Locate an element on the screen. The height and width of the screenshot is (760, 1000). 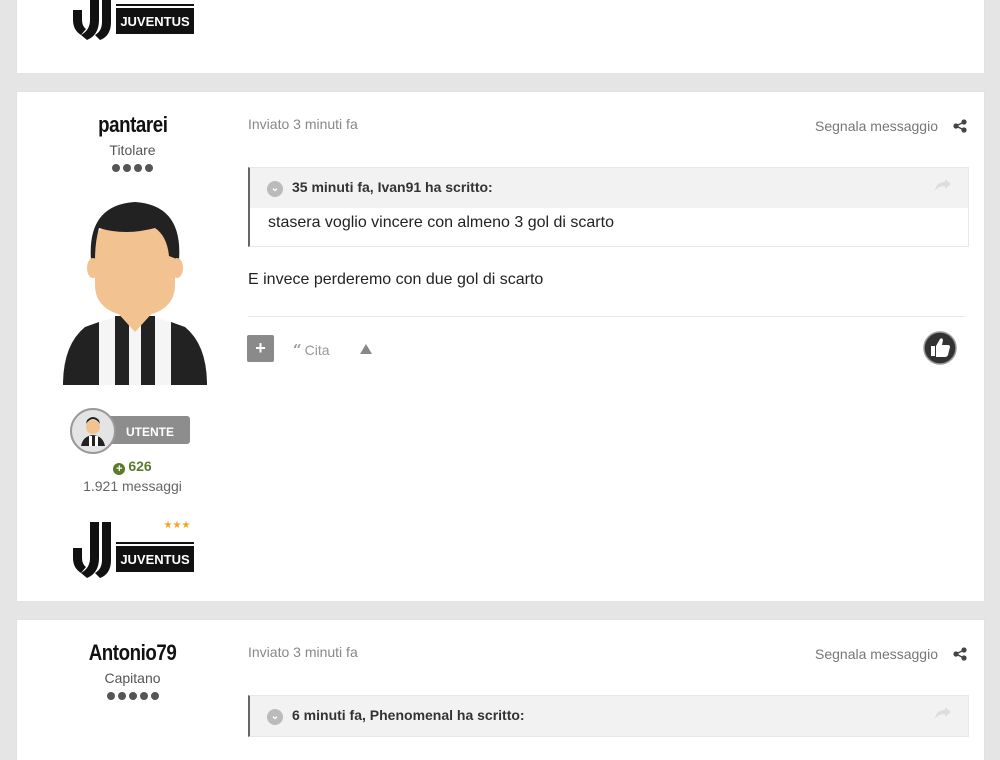
quote-header: ⌄ 35 minuti fa, Ivan91 ha scritto: is located at coordinates (609, 188).